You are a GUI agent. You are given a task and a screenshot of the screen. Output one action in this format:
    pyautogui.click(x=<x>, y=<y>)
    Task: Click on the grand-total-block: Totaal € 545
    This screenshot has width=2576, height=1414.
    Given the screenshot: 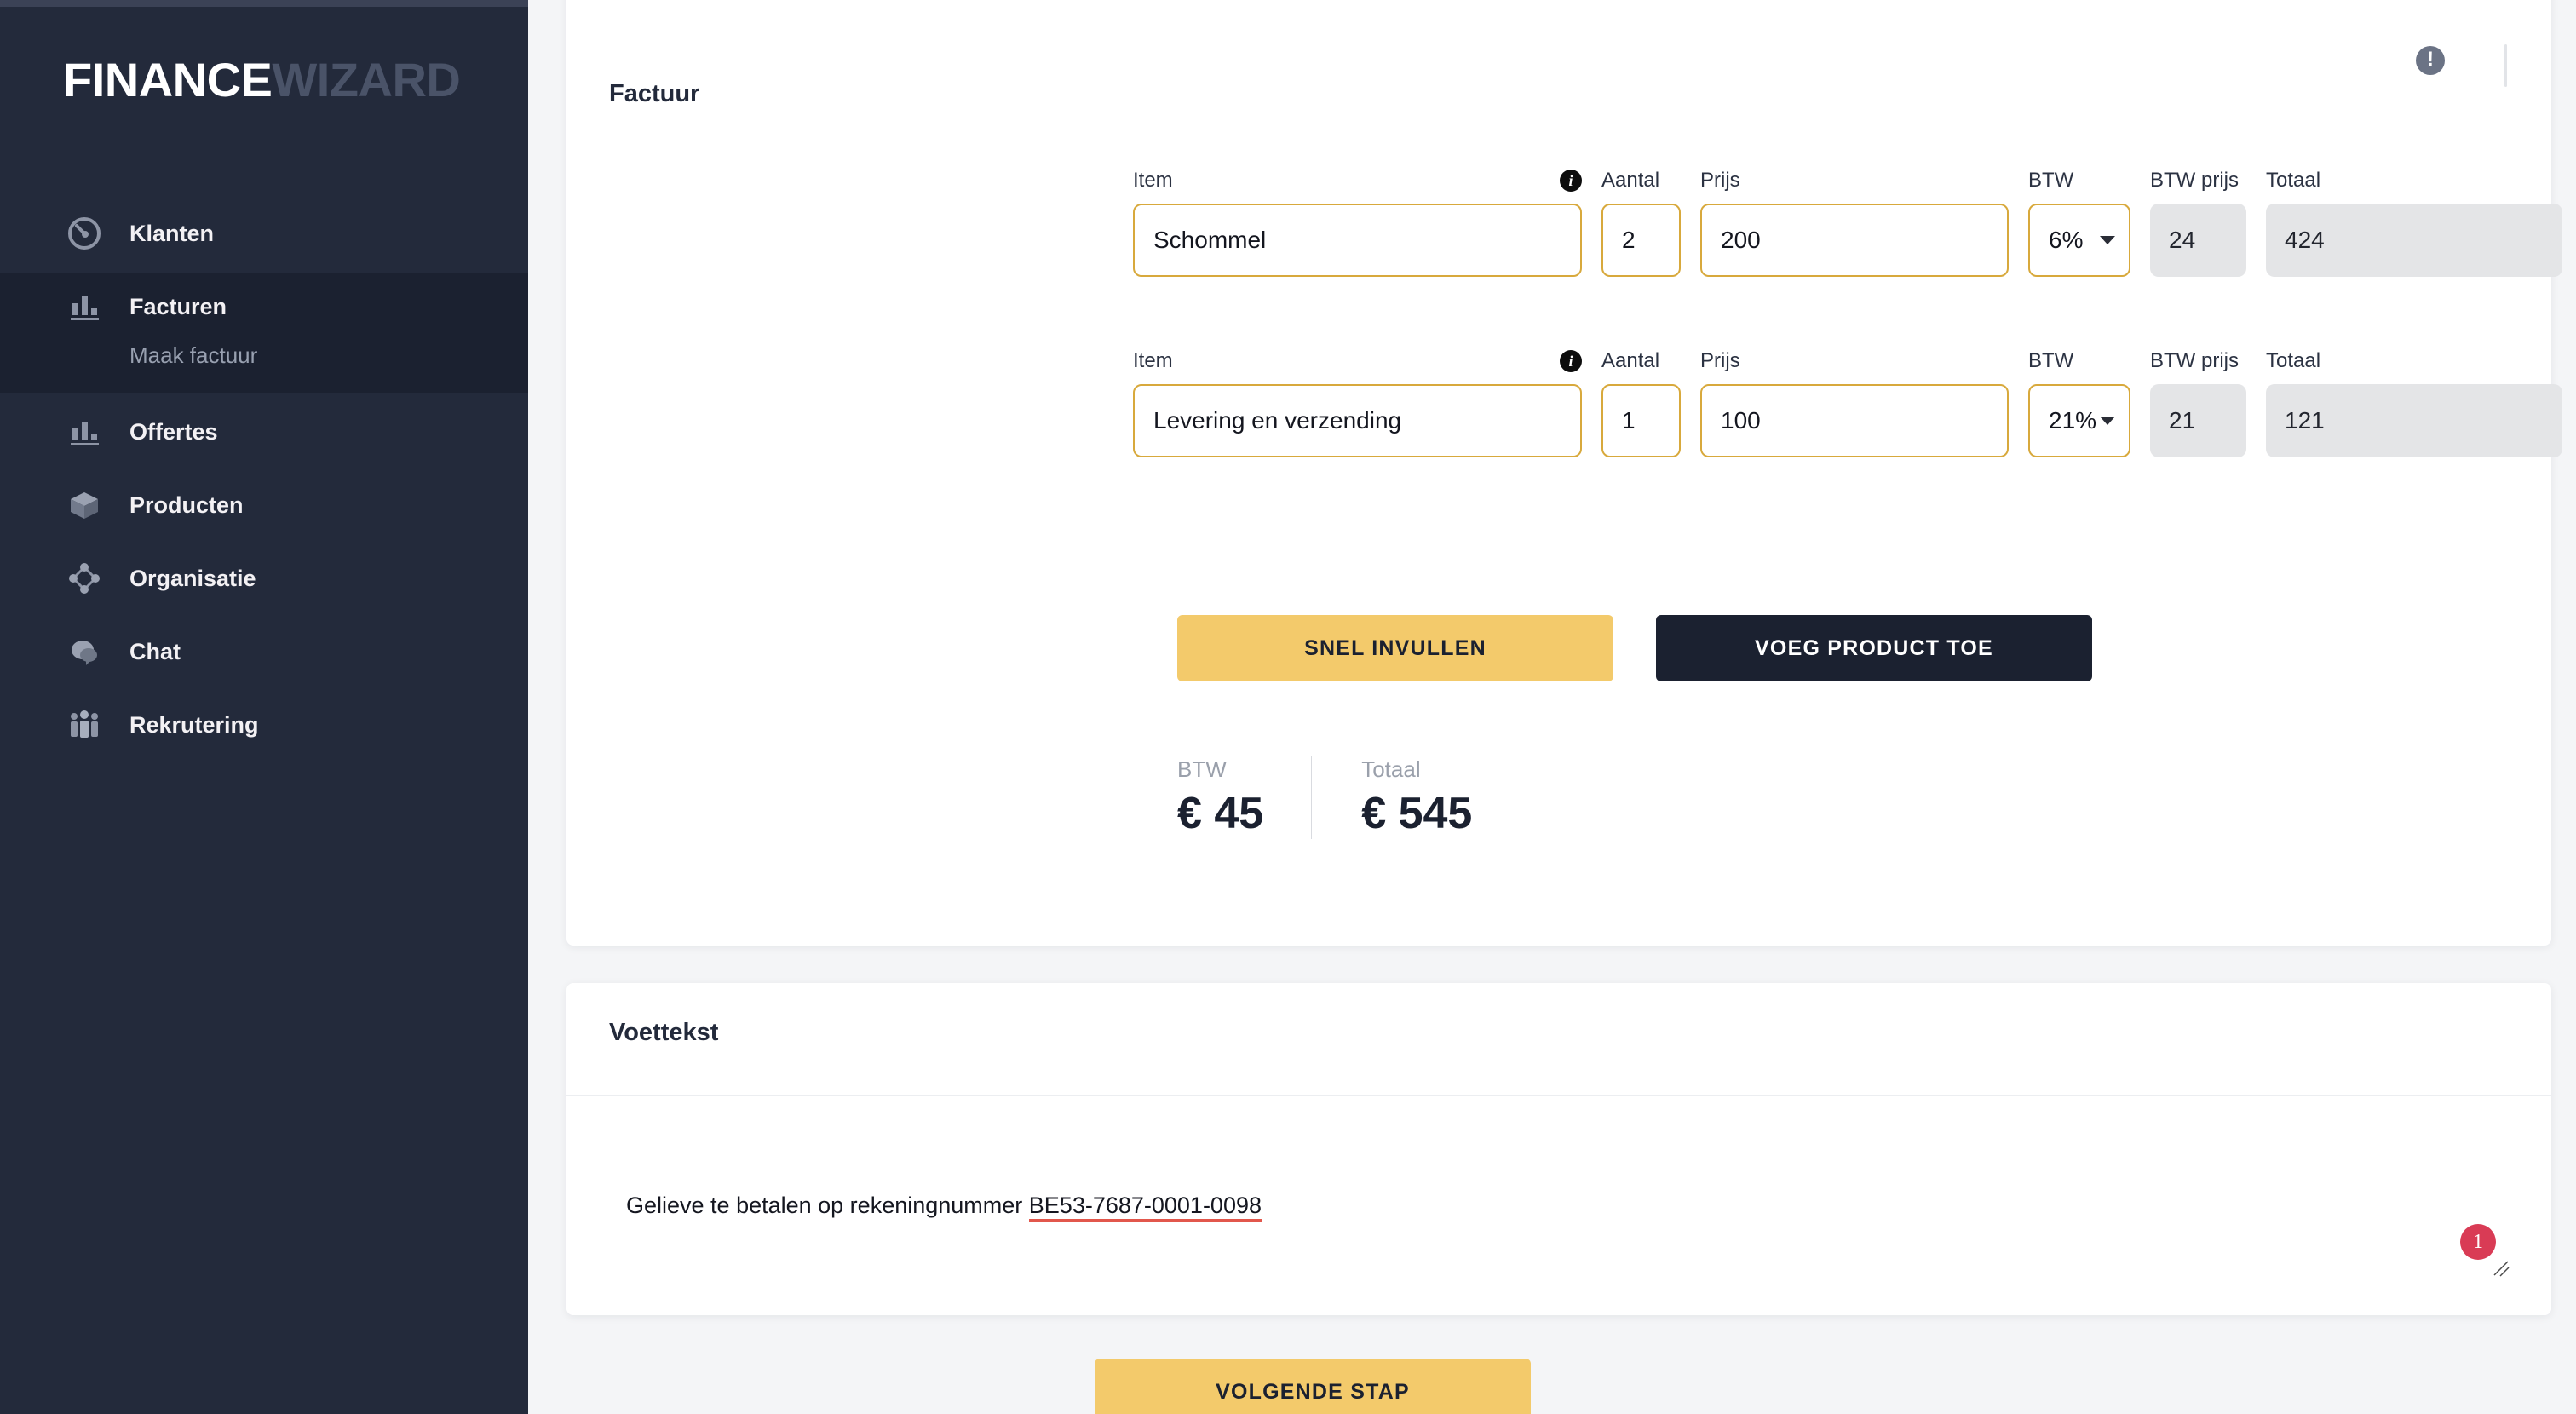 What is the action you would take?
    pyautogui.click(x=1416, y=797)
    